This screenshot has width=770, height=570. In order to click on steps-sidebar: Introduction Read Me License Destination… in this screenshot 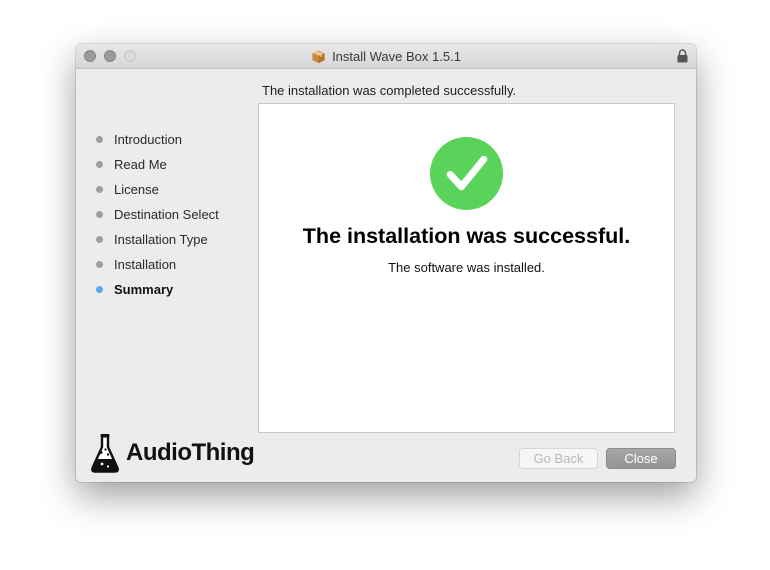, I will do `click(157, 214)`.